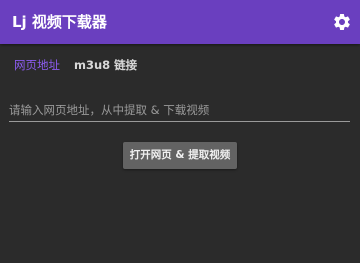  What do you see at coordinates (37, 65) in the screenshot?
I see `tab-web-url: 网页地址` at bounding box center [37, 65].